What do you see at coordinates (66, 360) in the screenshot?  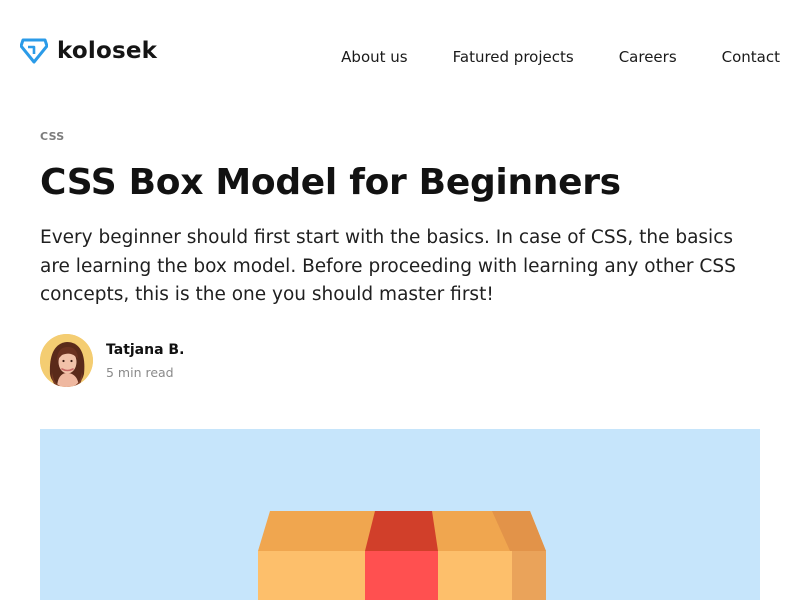 I see `author-avatar` at bounding box center [66, 360].